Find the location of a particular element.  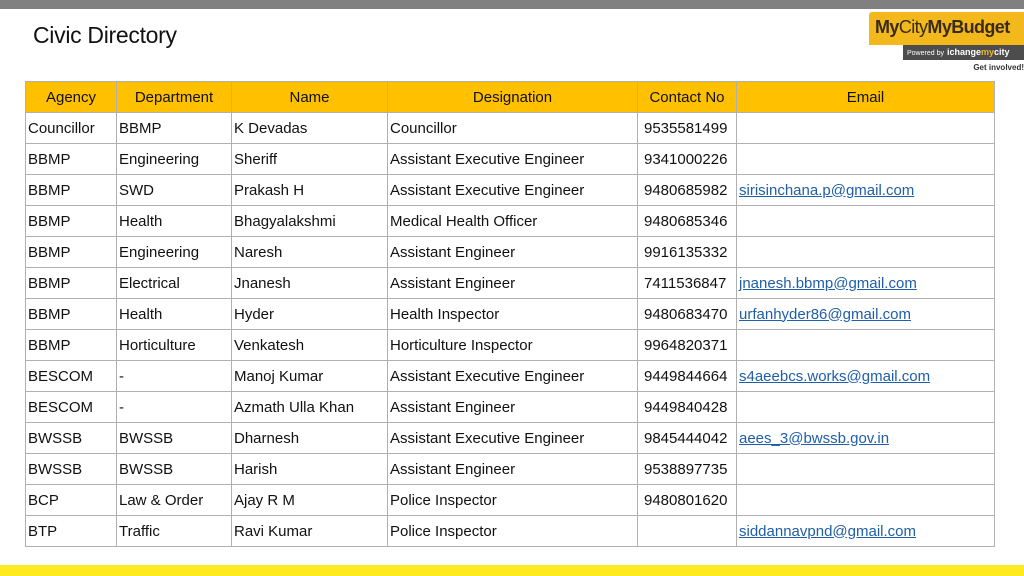

name-cell: Prakash H is located at coordinates (309, 190).